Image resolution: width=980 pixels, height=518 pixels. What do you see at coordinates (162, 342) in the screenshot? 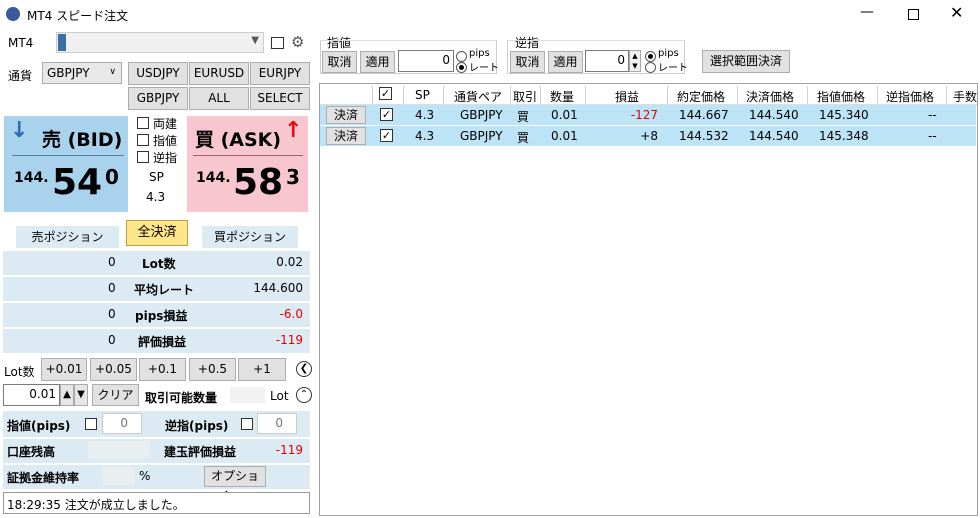
I see `valuation-pl-label: 評価損益` at bounding box center [162, 342].